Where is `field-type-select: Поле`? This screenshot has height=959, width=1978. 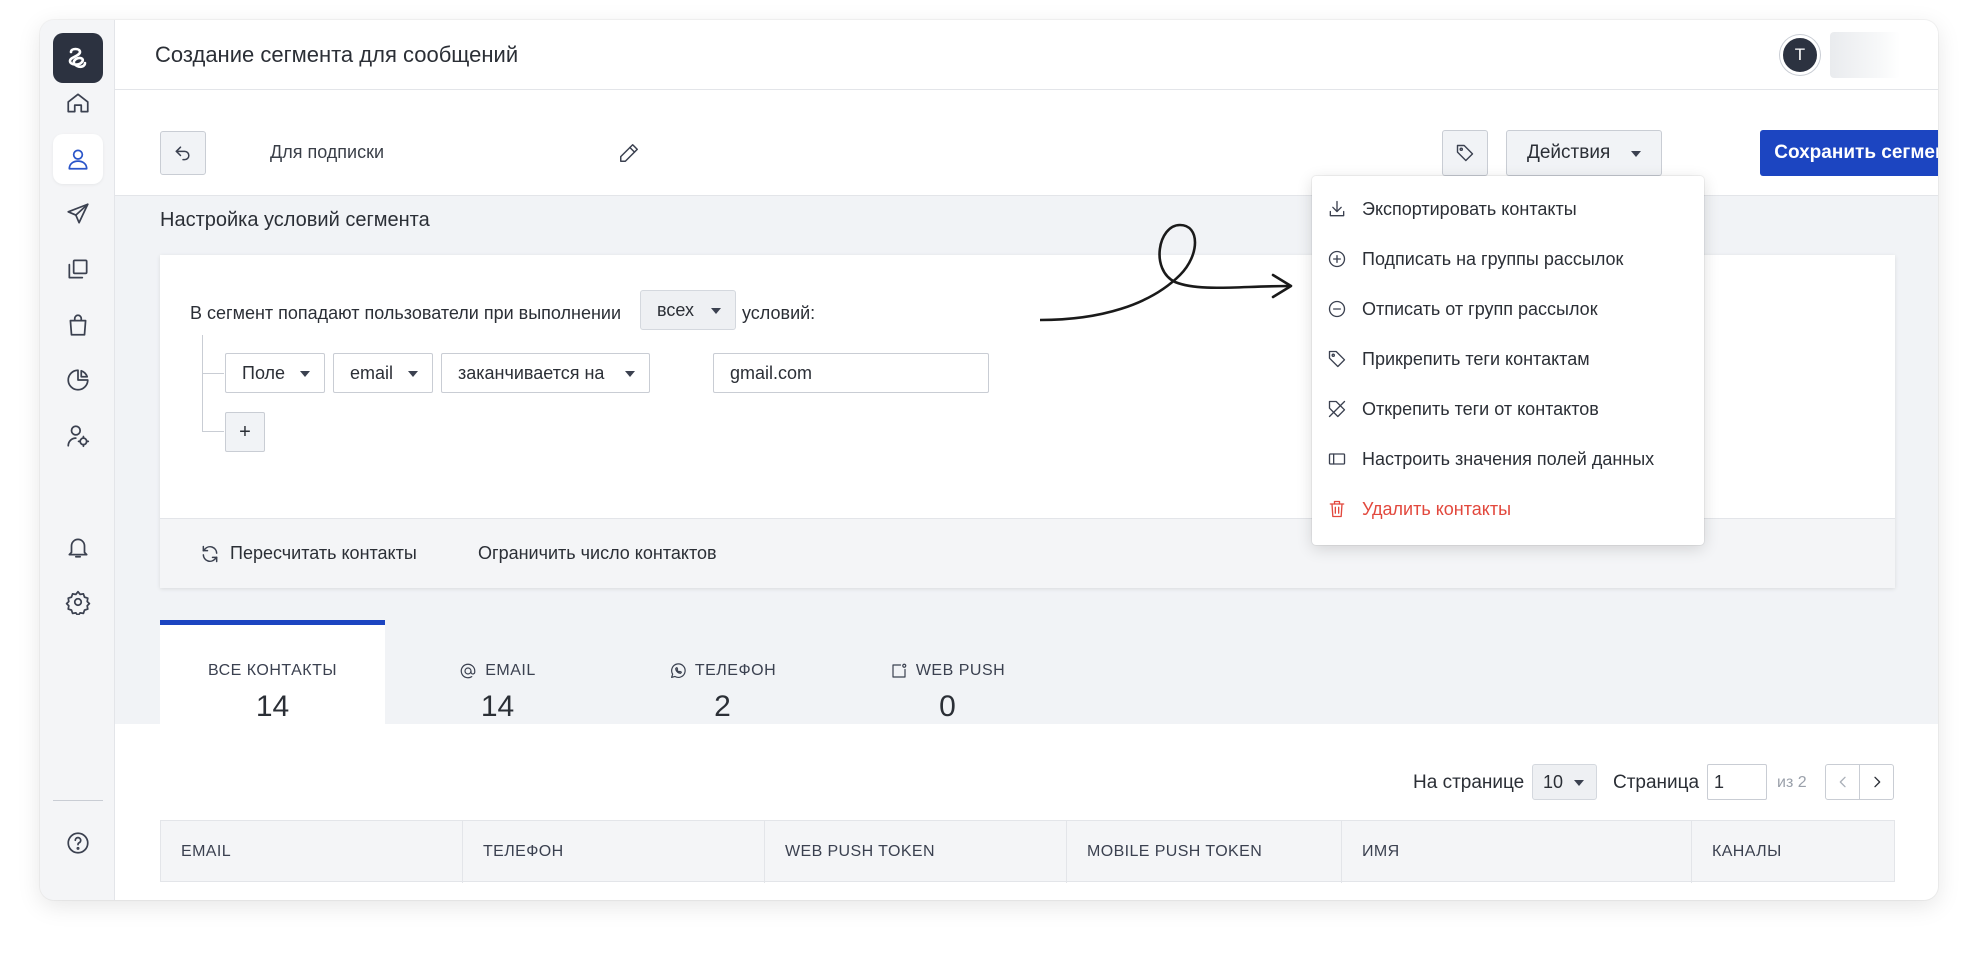 field-type-select: Поле is located at coordinates (275, 373).